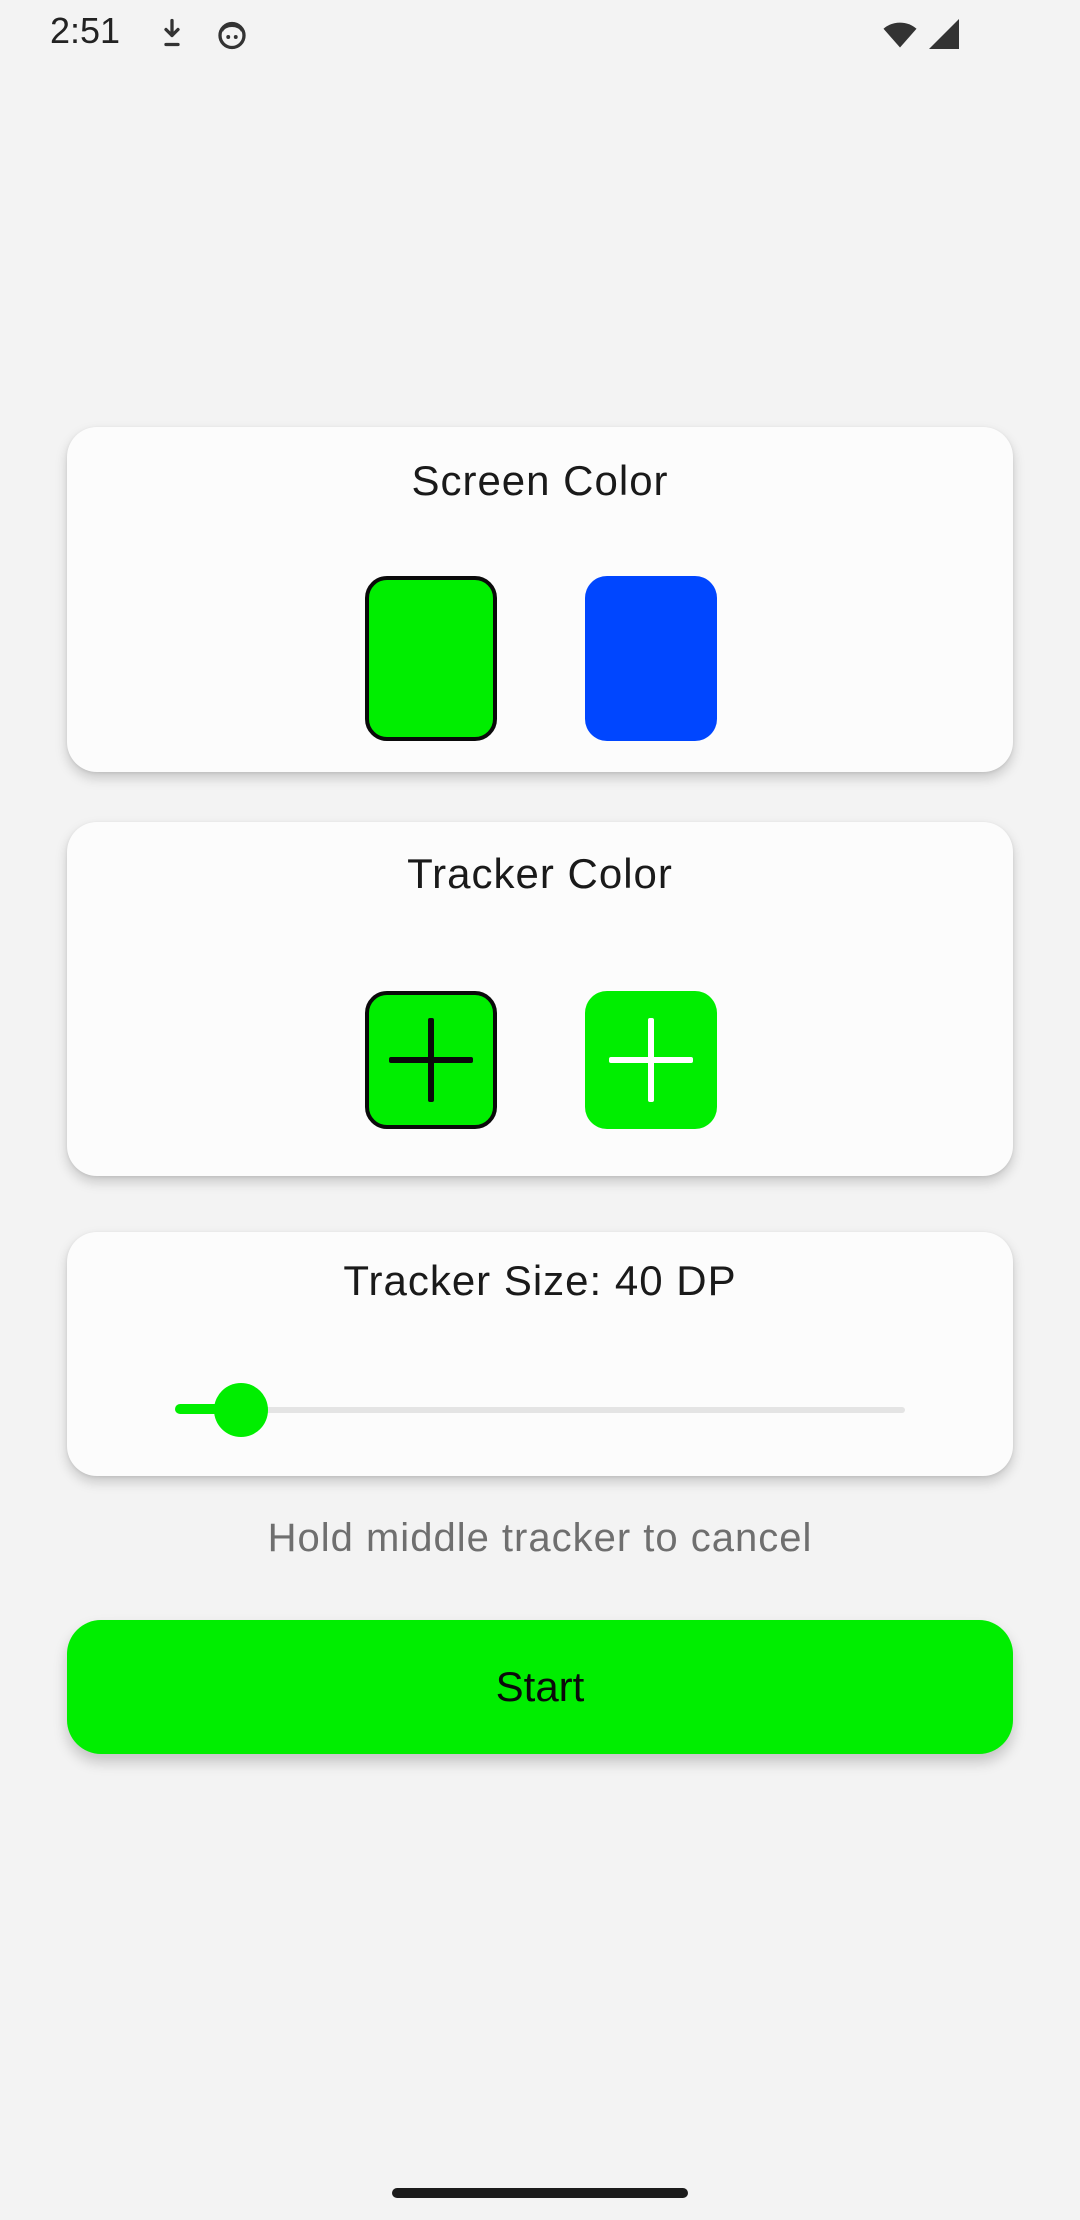 This screenshot has height=2220, width=1080. I want to click on status-time: 2:51, so click(85, 30).